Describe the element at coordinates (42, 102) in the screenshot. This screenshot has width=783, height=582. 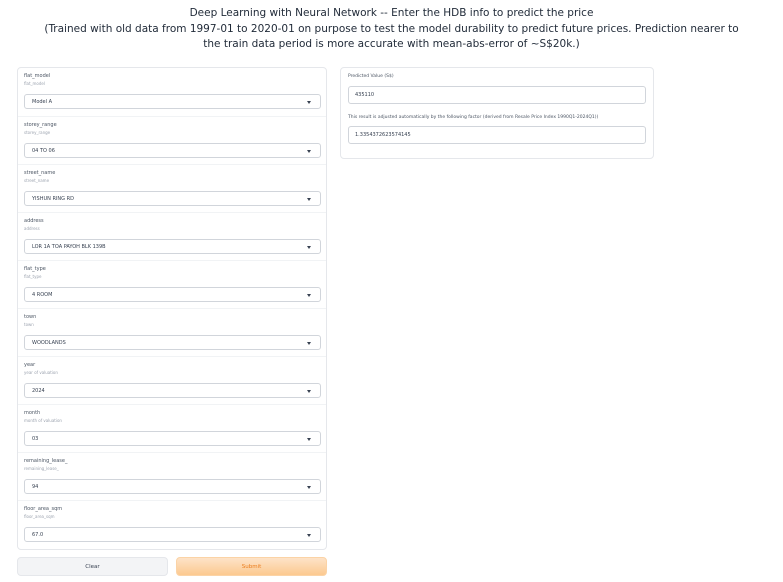
I see `dropdown-value: Model A` at that location.